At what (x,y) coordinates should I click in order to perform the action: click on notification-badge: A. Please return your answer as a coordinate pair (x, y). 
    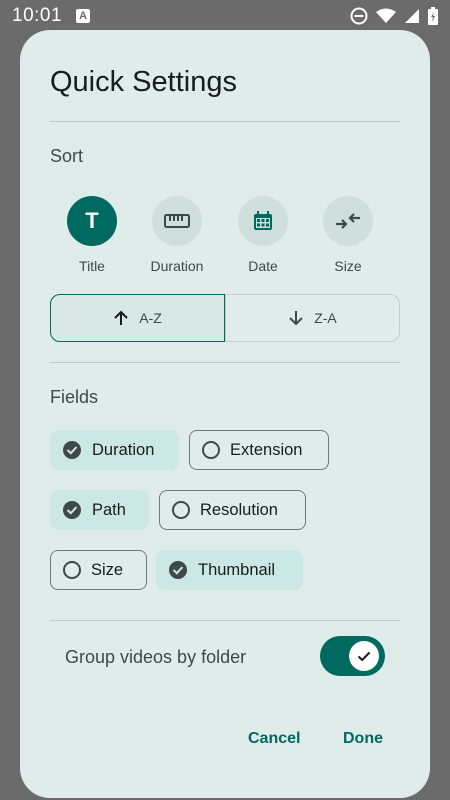
    Looking at the image, I should click on (83, 16).